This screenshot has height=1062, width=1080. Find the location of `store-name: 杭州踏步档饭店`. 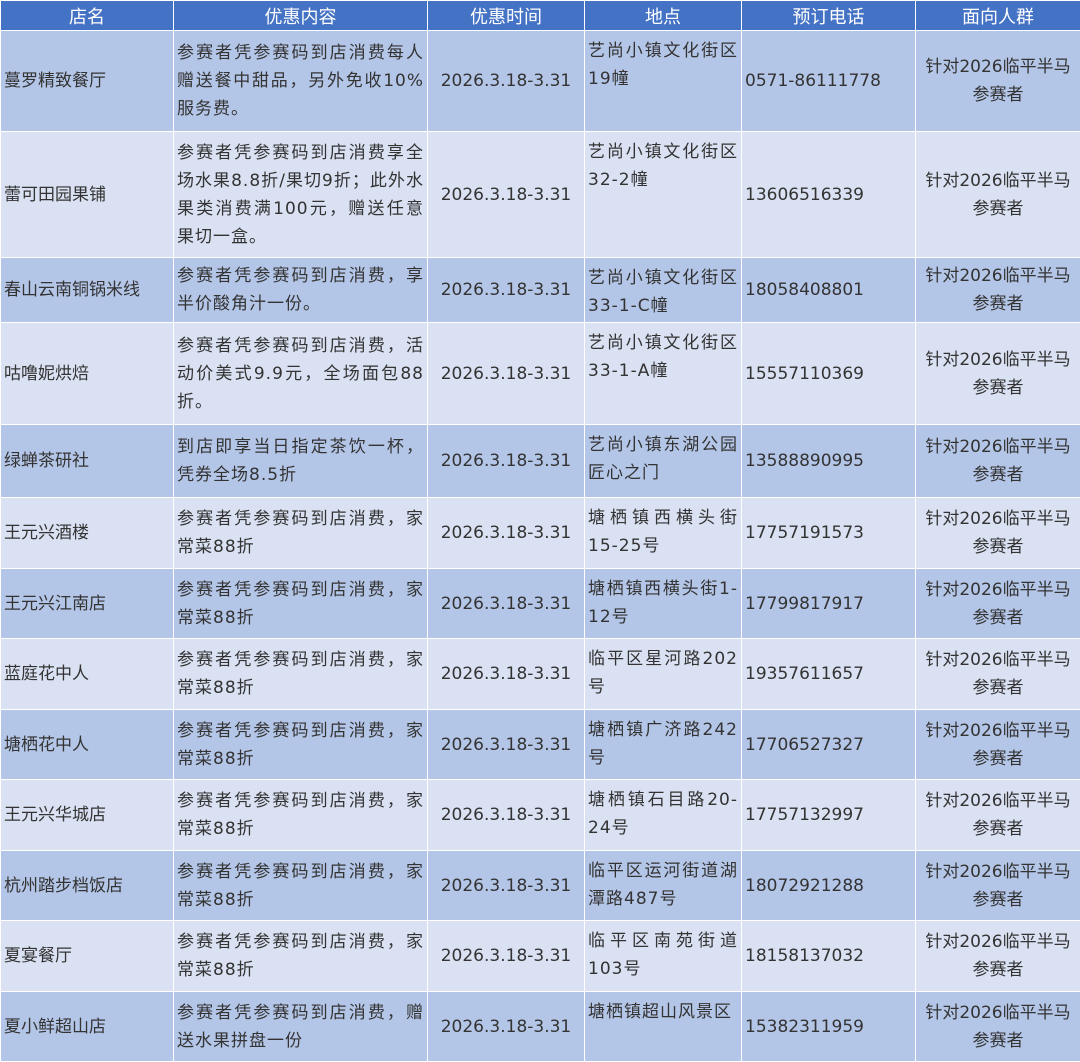

store-name: 杭州踏步档饭店 is located at coordinates (87, 885).